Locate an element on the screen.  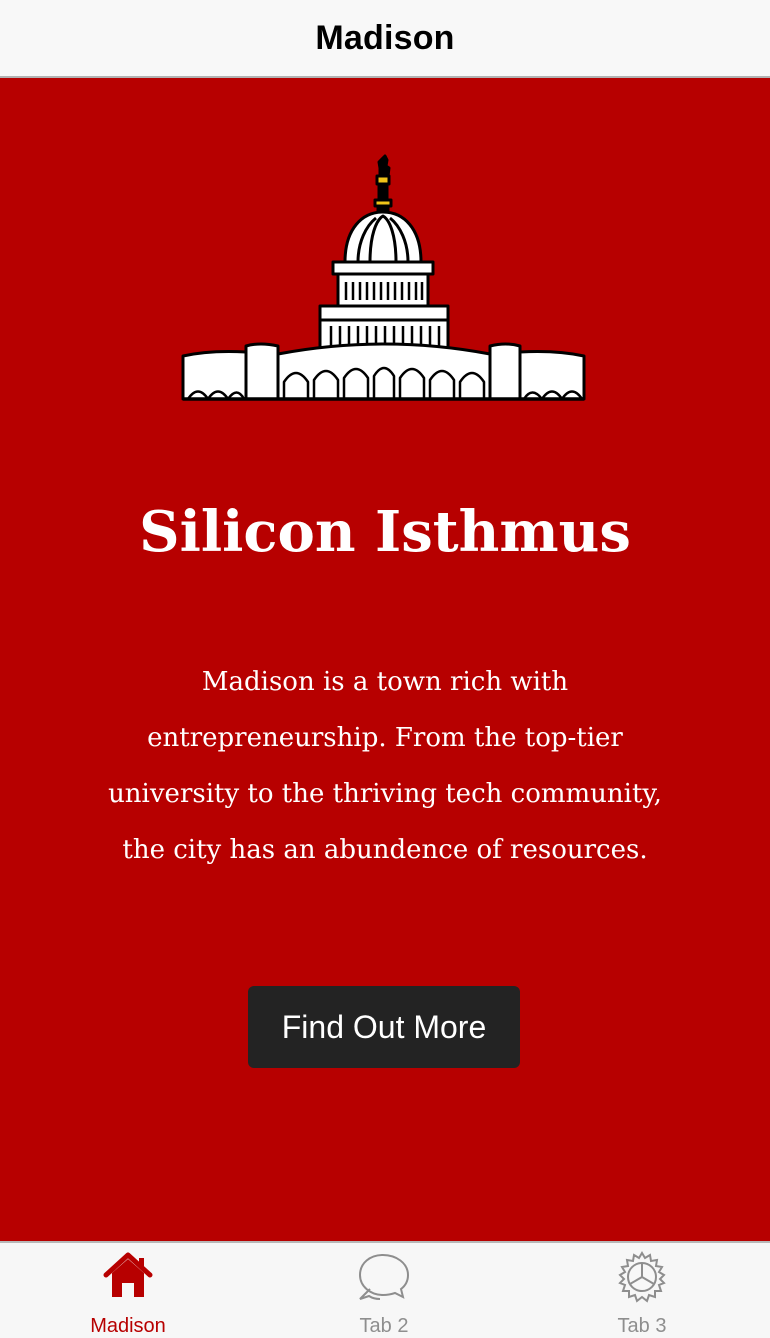
page-title: Madison is located at coordinates (385, 37).